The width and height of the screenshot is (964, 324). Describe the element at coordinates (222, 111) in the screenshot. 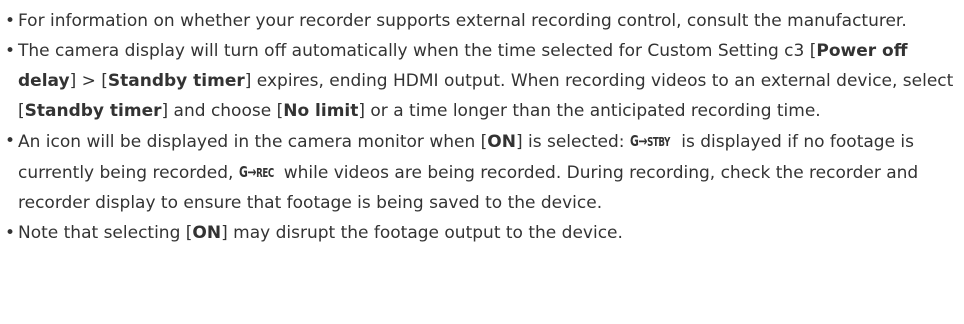

I see `note-text-segment: ] and choose [` at that location.